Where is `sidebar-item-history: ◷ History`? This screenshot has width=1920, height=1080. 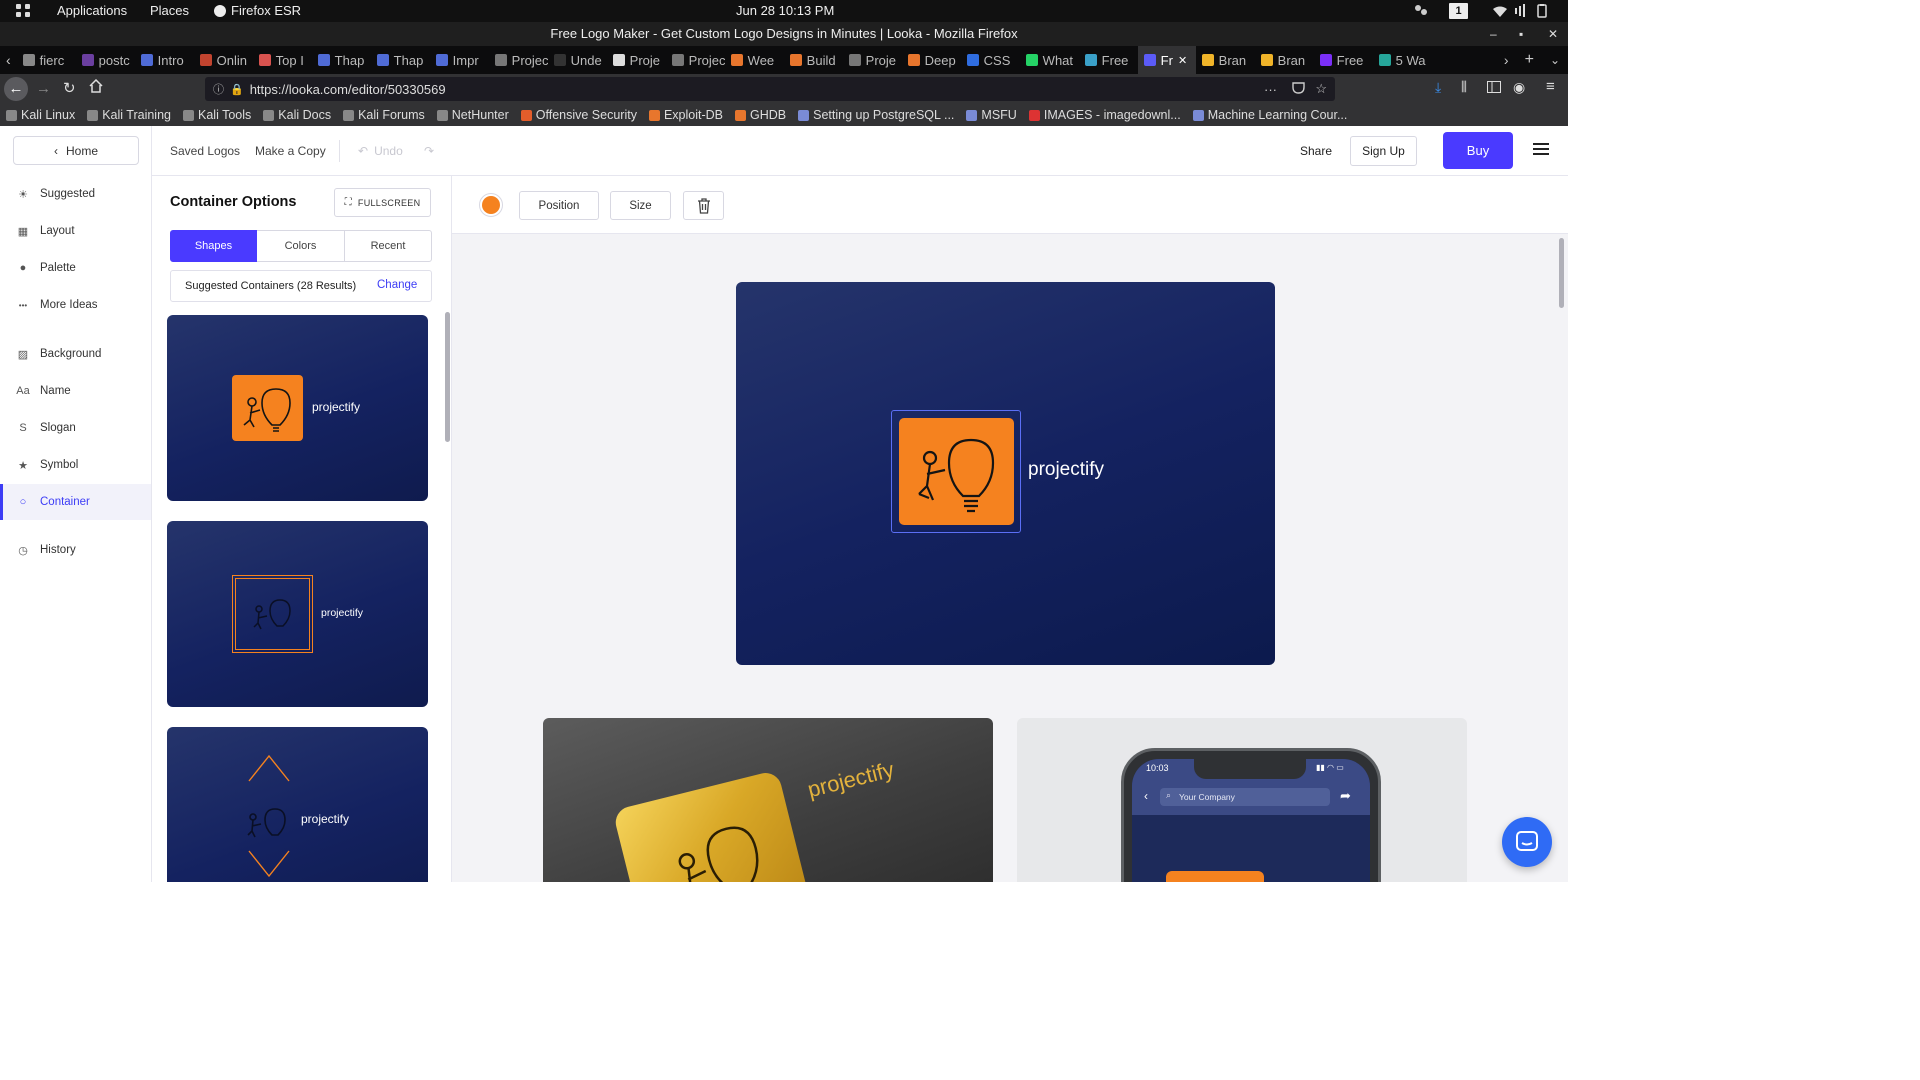
sidebar-item-history: ◷ History is located at coordinates (75, 550).